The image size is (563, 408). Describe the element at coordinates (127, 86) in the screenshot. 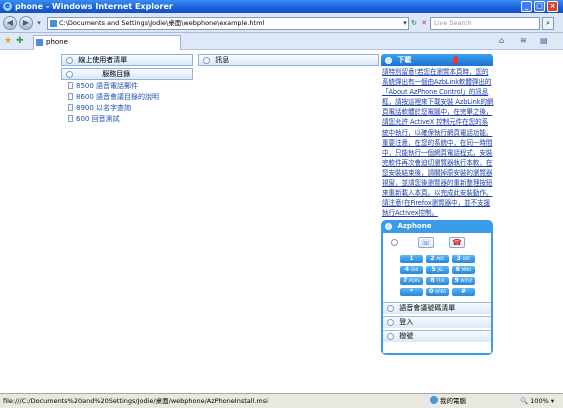

I see `list-item: 8500 語音電話郵件` at that location.